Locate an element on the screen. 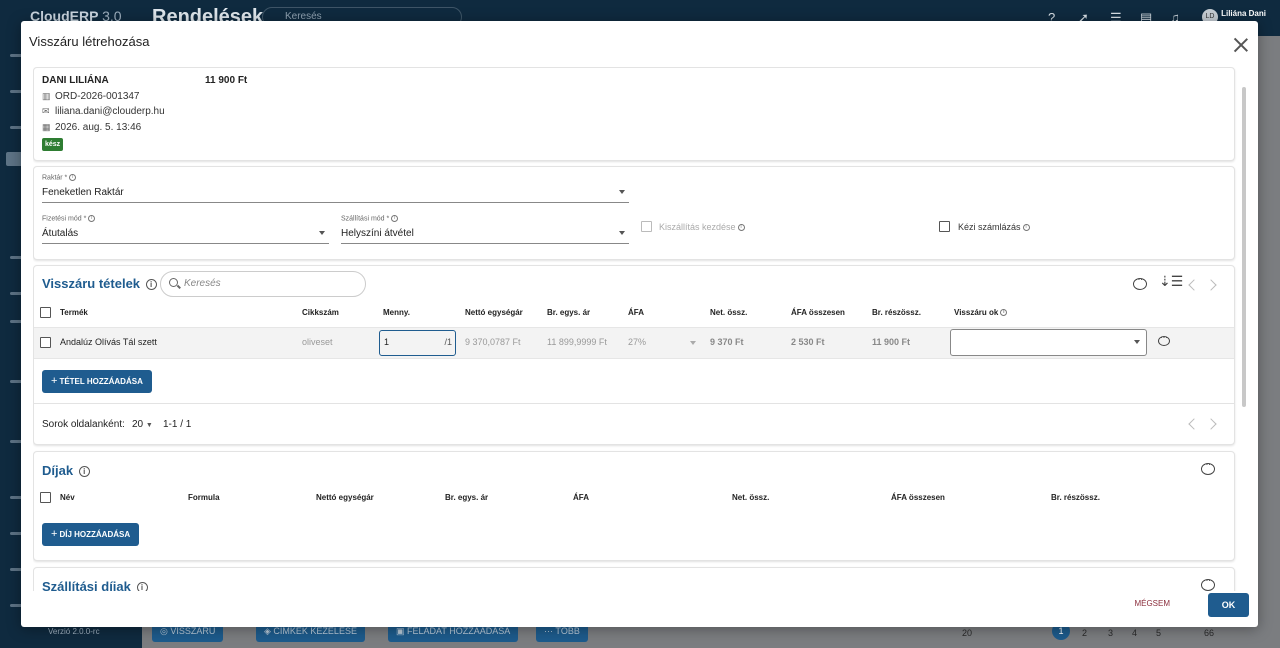 This screenshot has height=648, width=1280. col-product: Termék is located at coordinates (74, 312).